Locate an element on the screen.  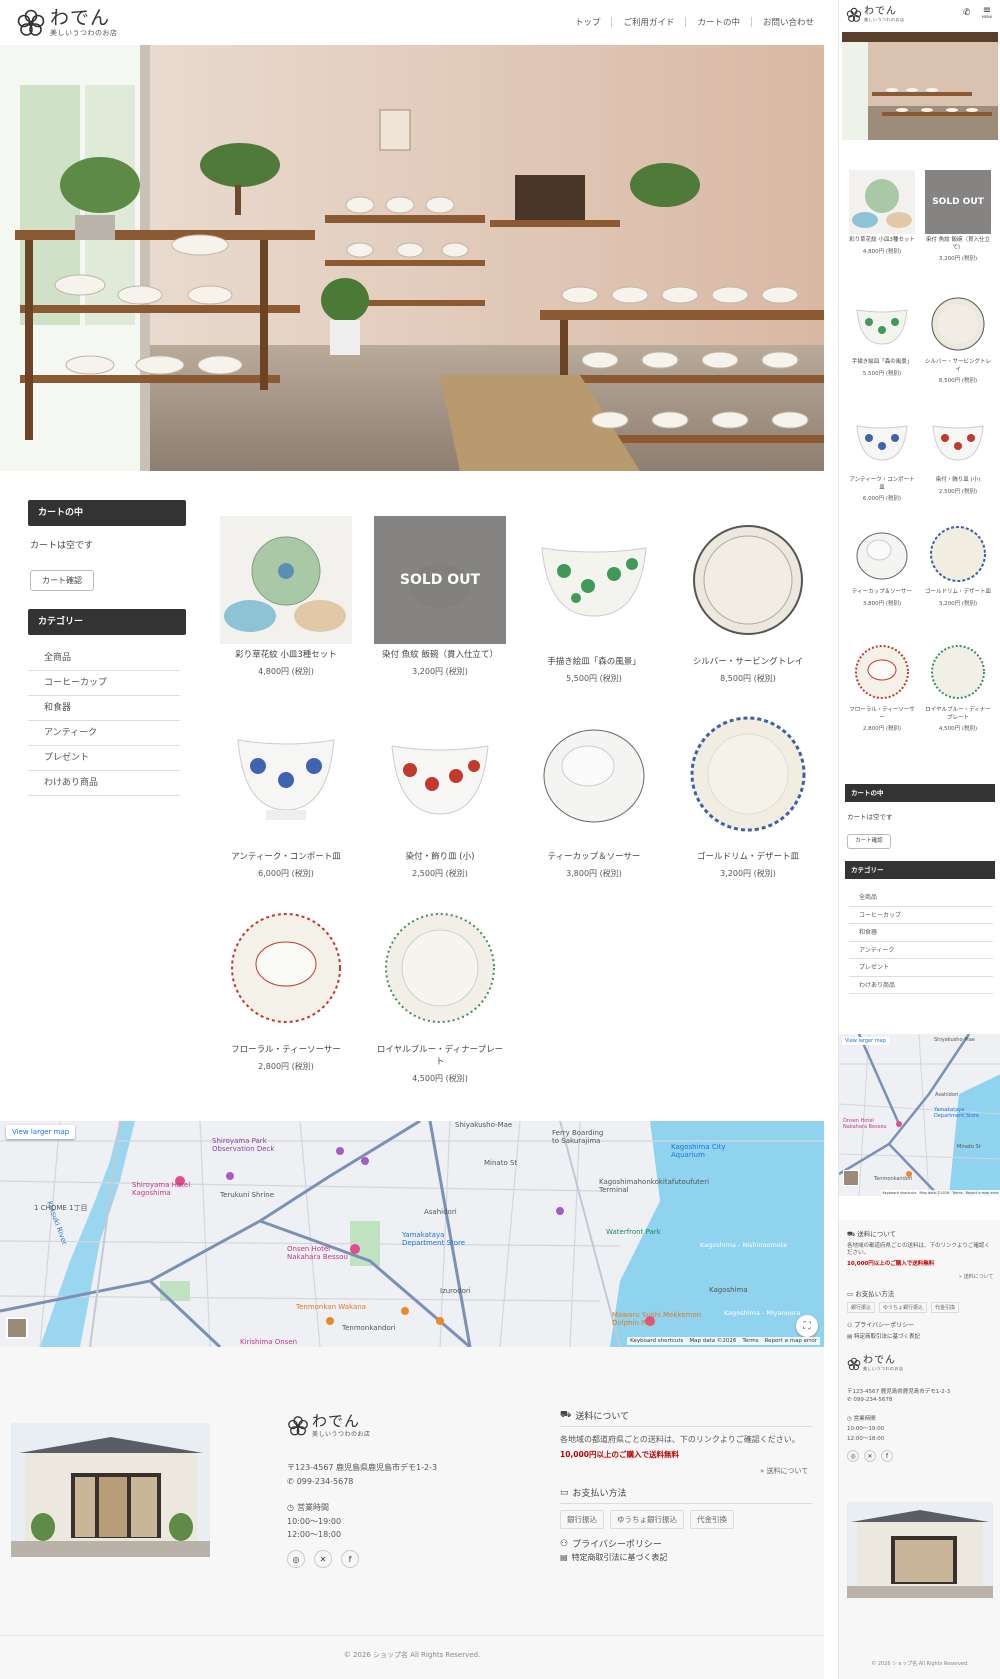
product-card: アンティーク・コンポート皿 6,000円 (税別) is located at coordinates (286, 794).